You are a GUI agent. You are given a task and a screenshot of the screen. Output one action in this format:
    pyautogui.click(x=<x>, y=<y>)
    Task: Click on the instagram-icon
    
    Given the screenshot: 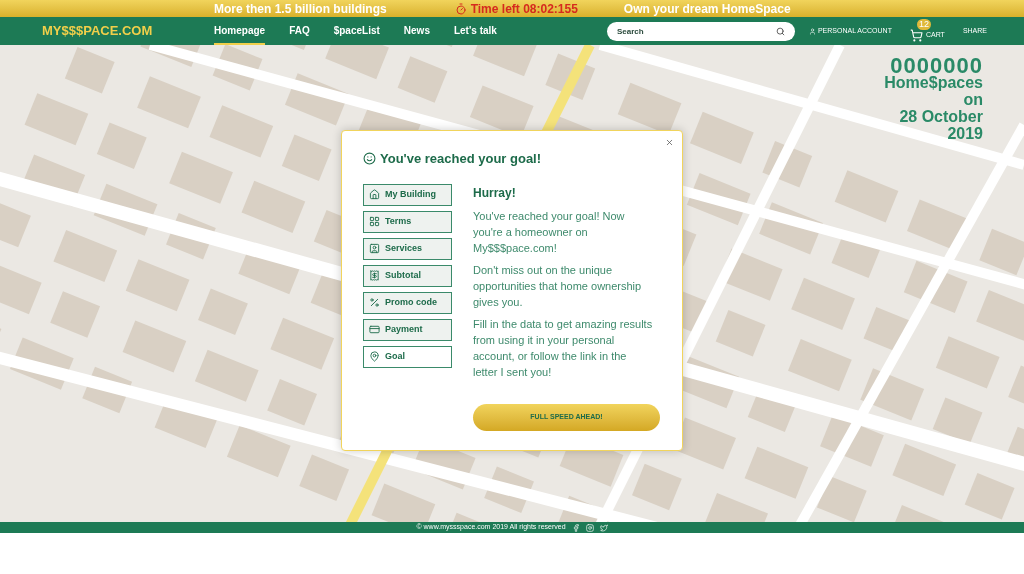 What is the action you would take?
    pyautogui.click(x=589, y=527)
    